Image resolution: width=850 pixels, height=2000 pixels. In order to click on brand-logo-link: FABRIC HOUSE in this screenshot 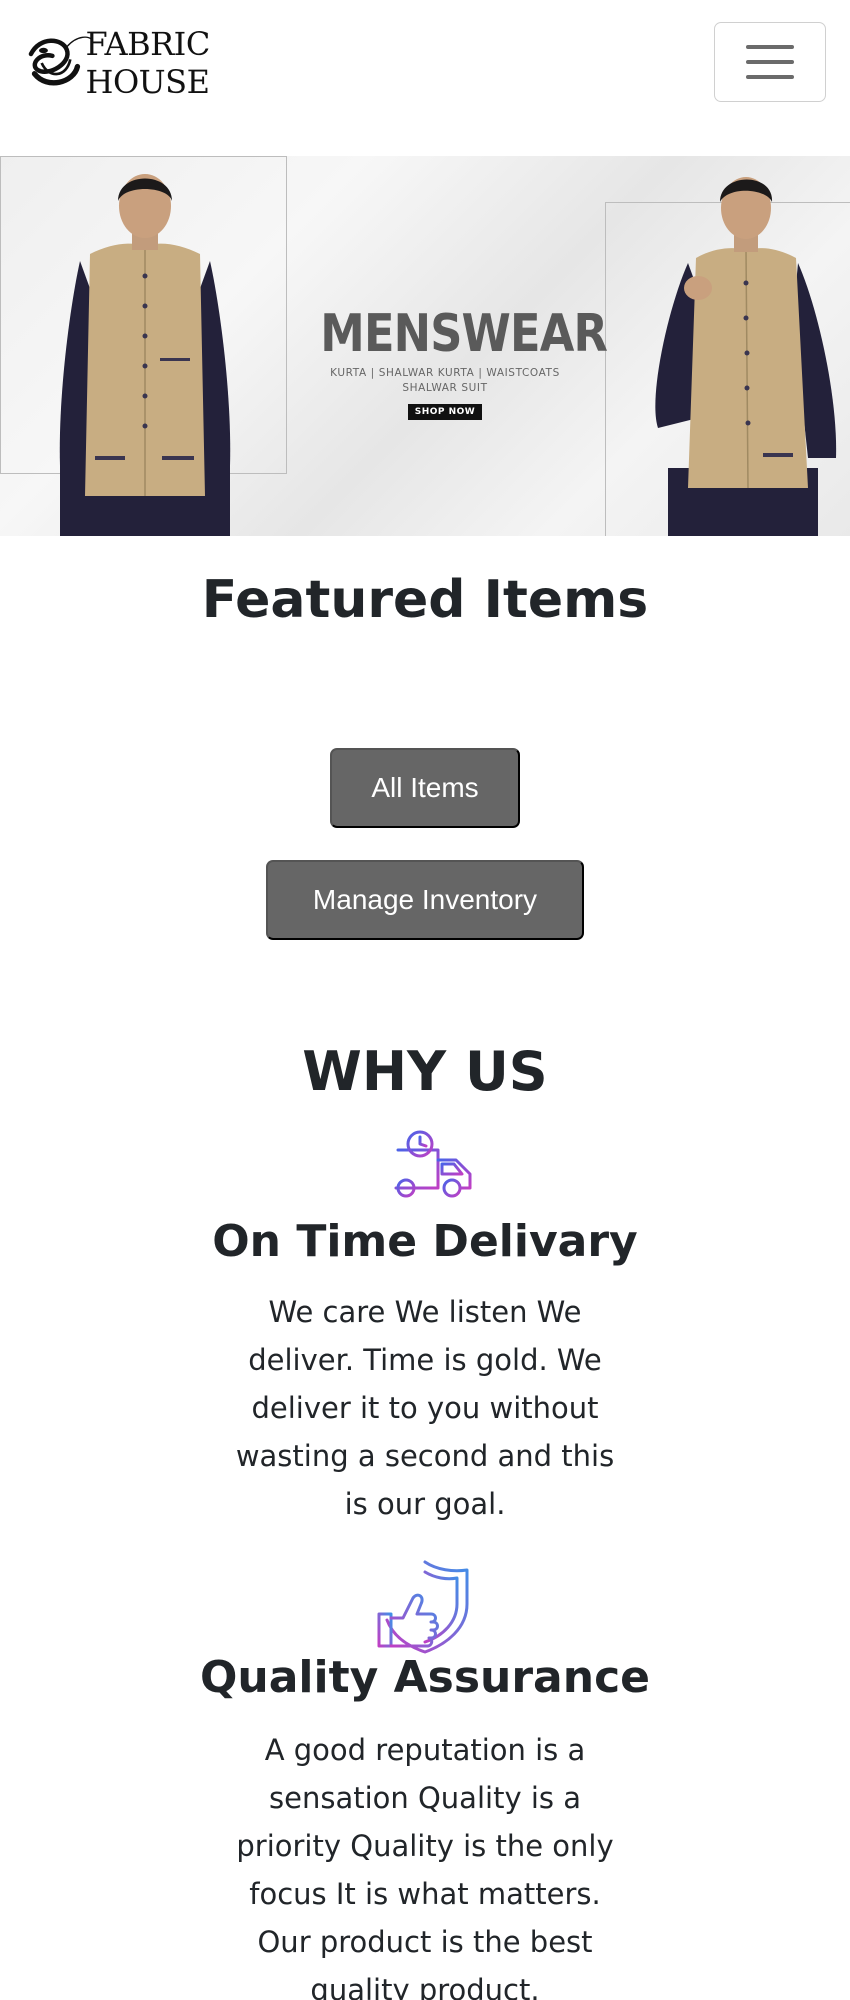, I will do `click(172, 63)`.